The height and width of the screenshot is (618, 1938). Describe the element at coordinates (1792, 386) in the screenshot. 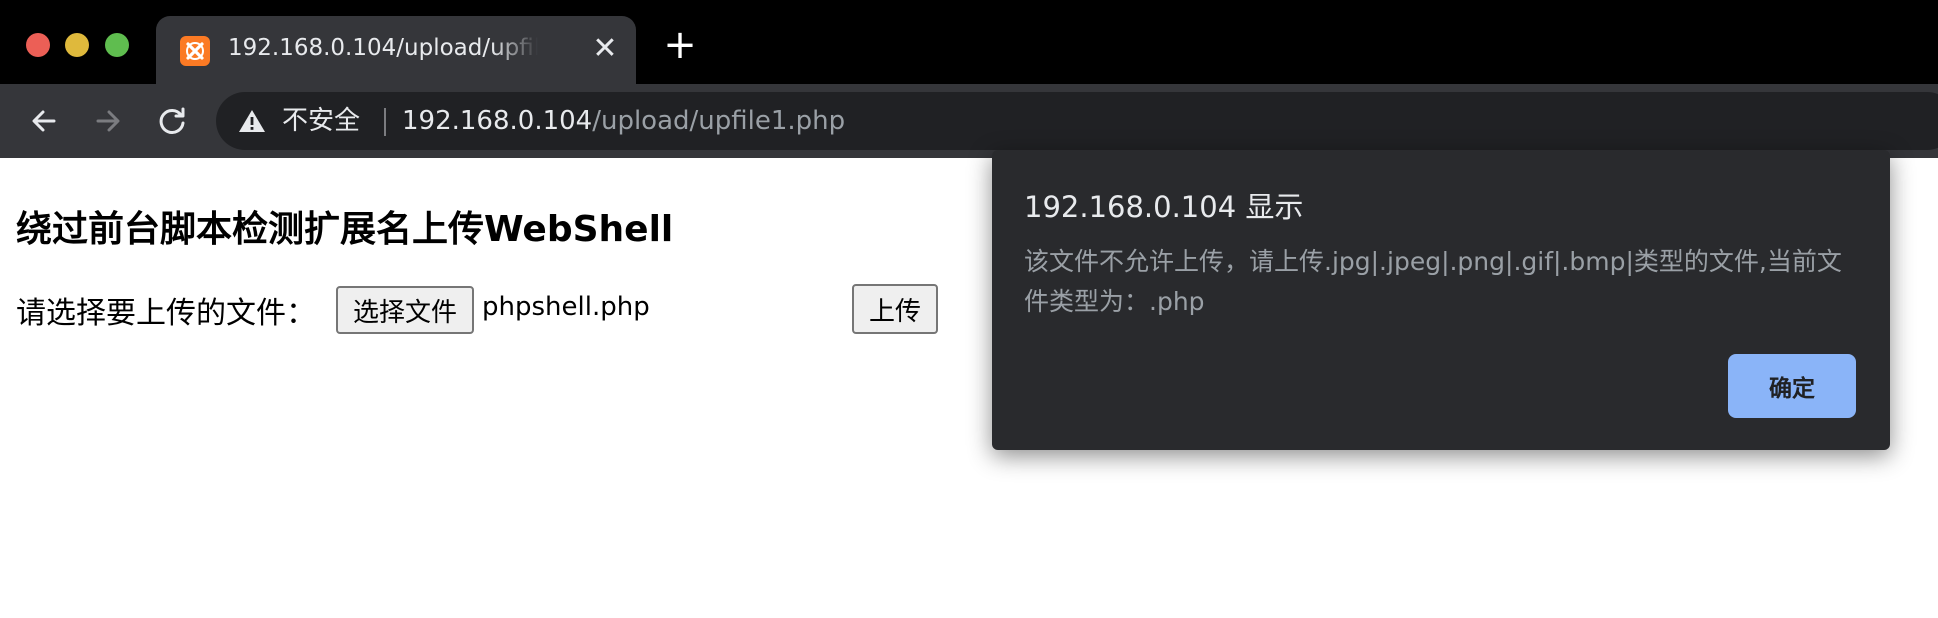

I see `dialog-ok-button: 确定` at that location.